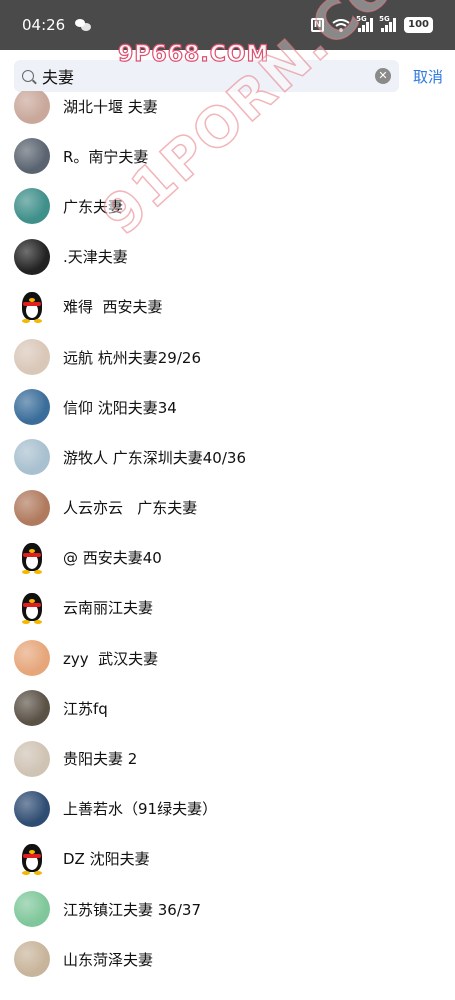  I want to click on list-item-label: 湖北十堰 夫妻, so click(110, 106).